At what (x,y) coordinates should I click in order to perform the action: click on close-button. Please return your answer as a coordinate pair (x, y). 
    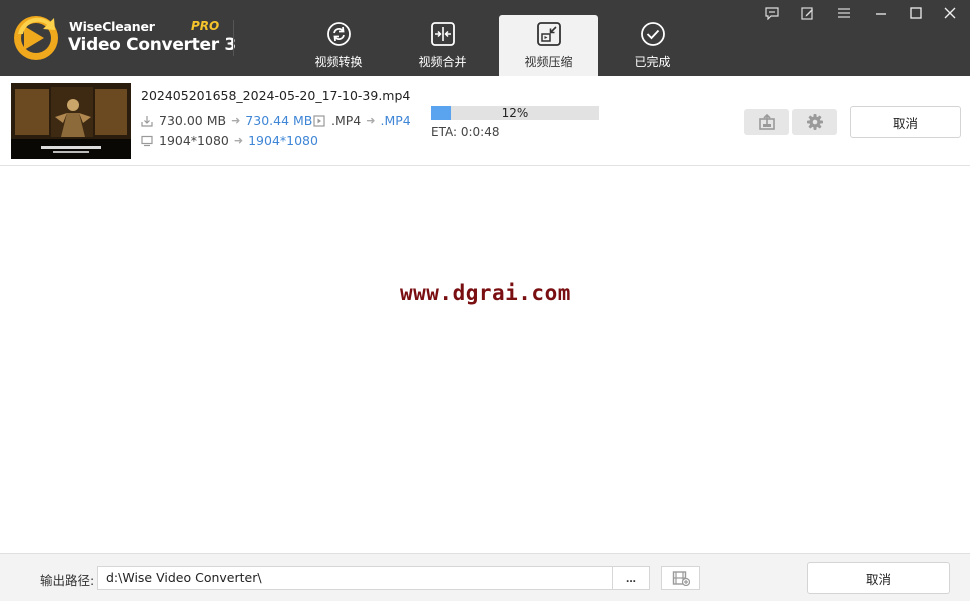
    Looking at the image, I should click on (950, 13).